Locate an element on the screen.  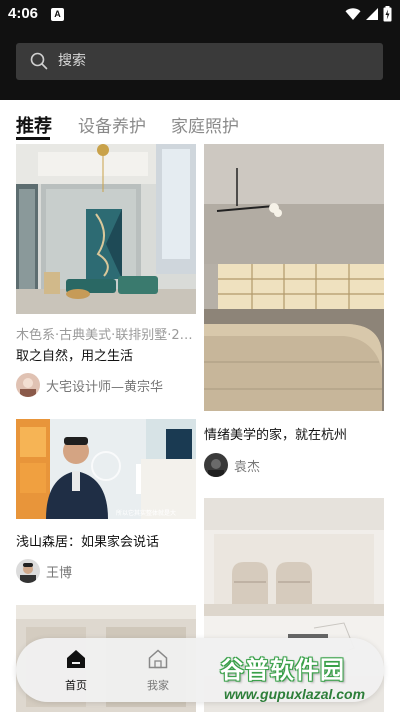
watermark: 谷普软件园 www.gupuxlazal.com is located at coordinates (308, 678).